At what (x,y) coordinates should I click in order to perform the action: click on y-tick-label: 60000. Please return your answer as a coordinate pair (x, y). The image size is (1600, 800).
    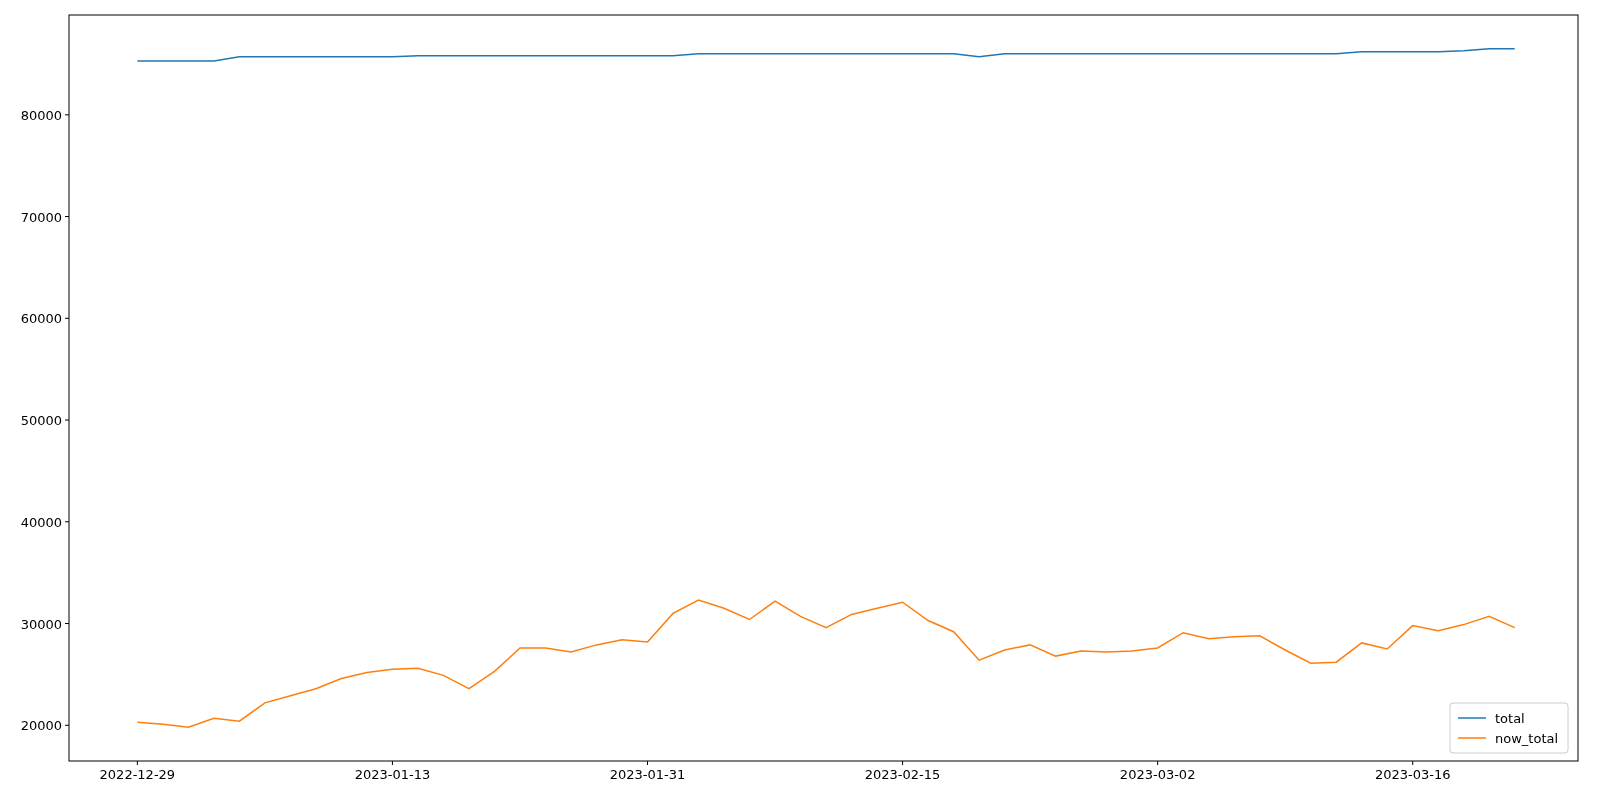
    Looking at the image, I should click on (41, 319).